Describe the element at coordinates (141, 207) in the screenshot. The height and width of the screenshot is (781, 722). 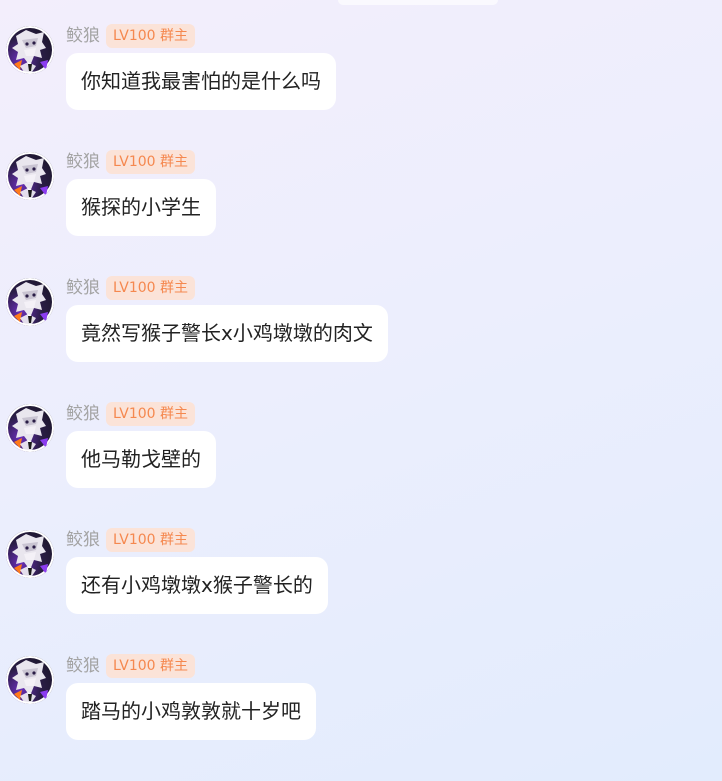
I see `message-bubble: 猴探的小学生` at that location.